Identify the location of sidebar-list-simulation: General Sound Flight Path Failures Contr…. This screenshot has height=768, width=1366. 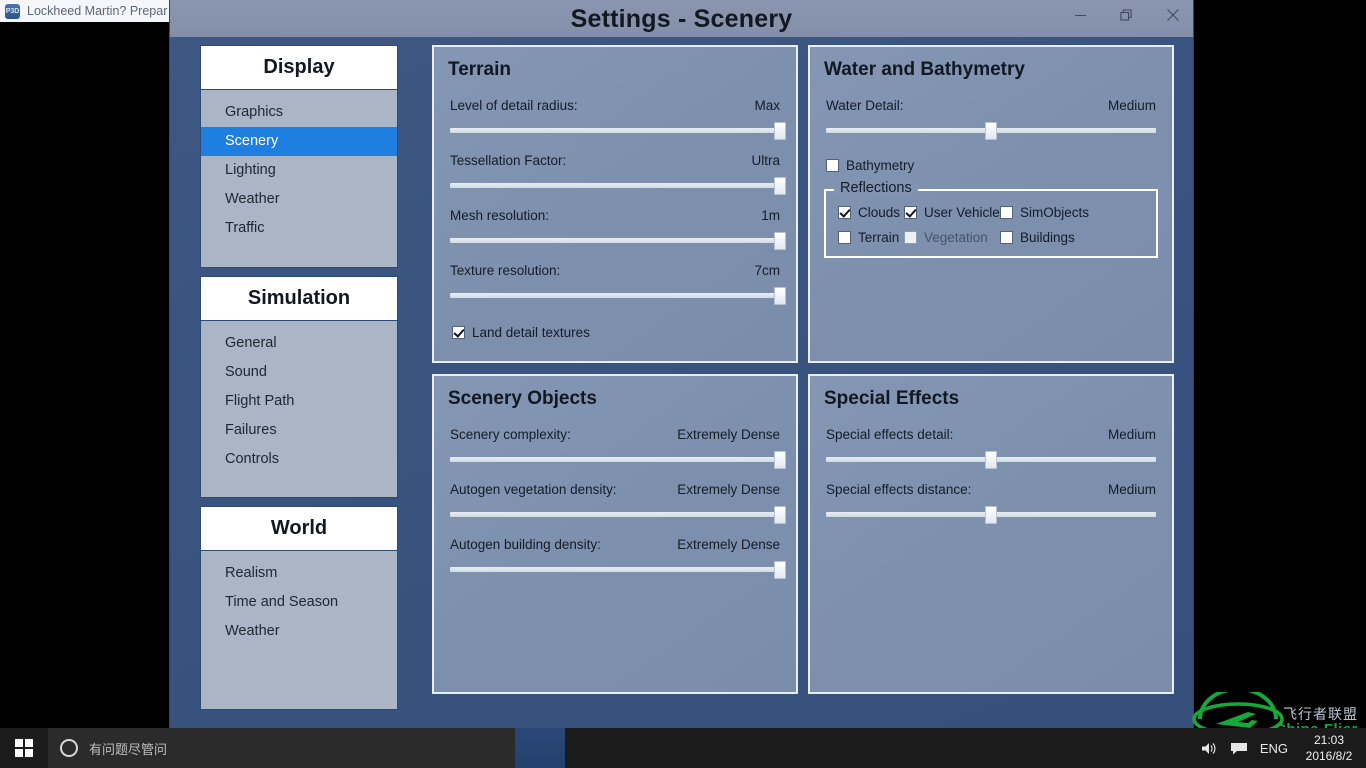
(299, 409).